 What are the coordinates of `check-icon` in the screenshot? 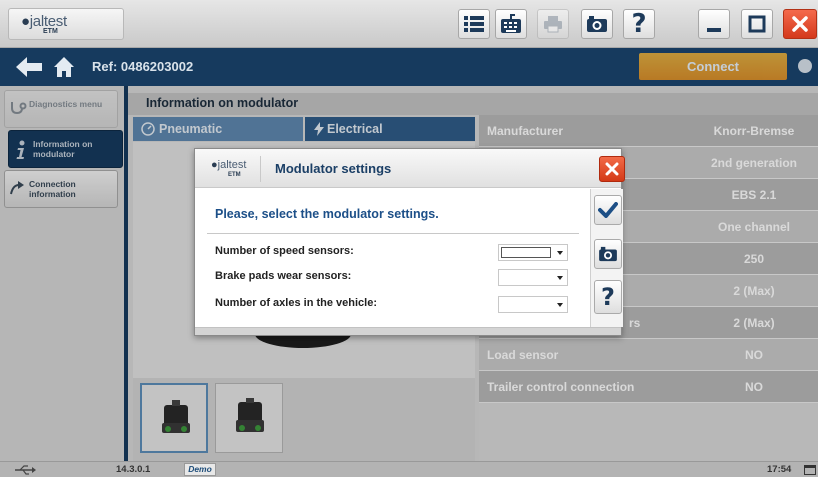 It's located at (608, 210).